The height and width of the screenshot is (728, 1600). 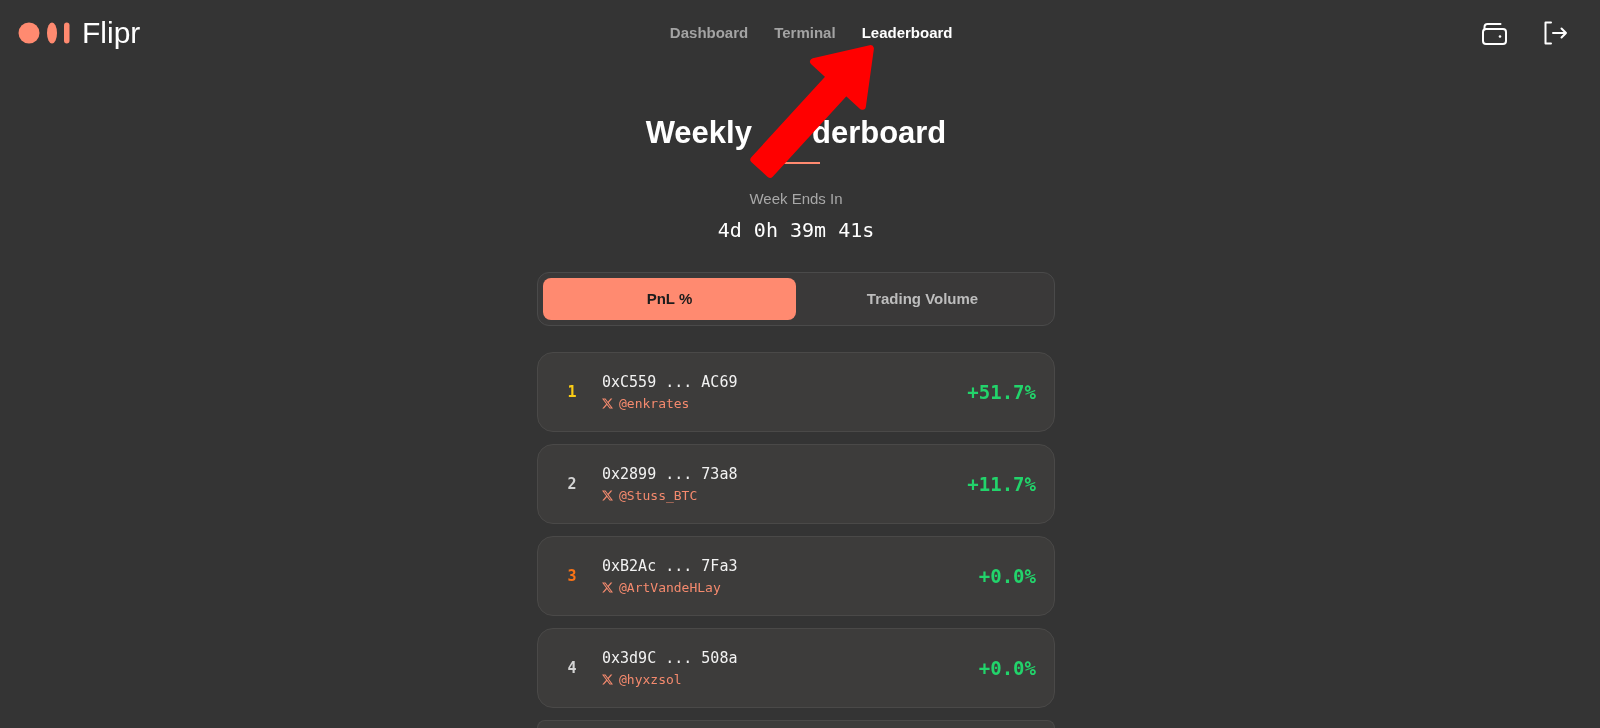 I want to click on rank-number: 4, so click(x=572, y=668).